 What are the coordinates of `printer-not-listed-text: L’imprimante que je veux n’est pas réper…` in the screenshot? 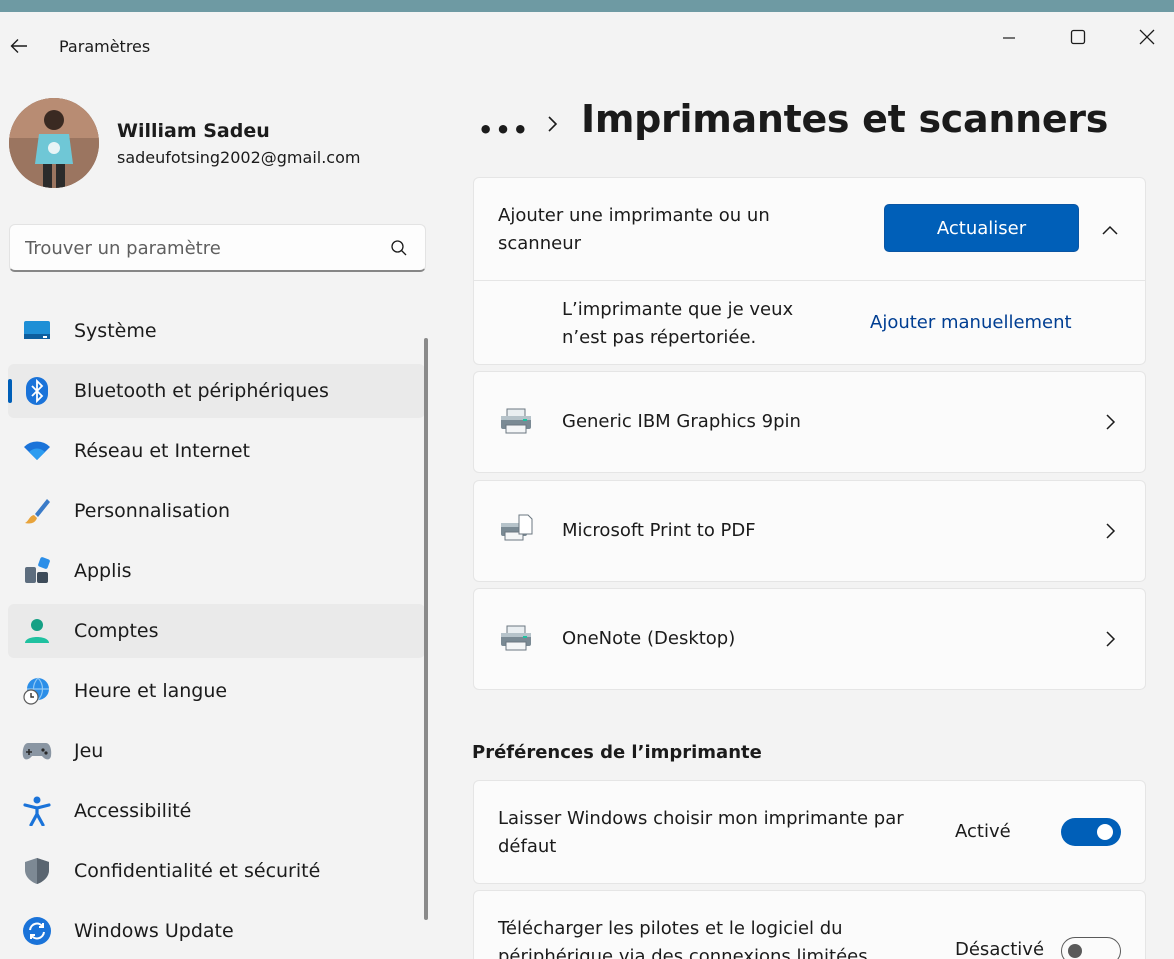 It's located at (677, 324).